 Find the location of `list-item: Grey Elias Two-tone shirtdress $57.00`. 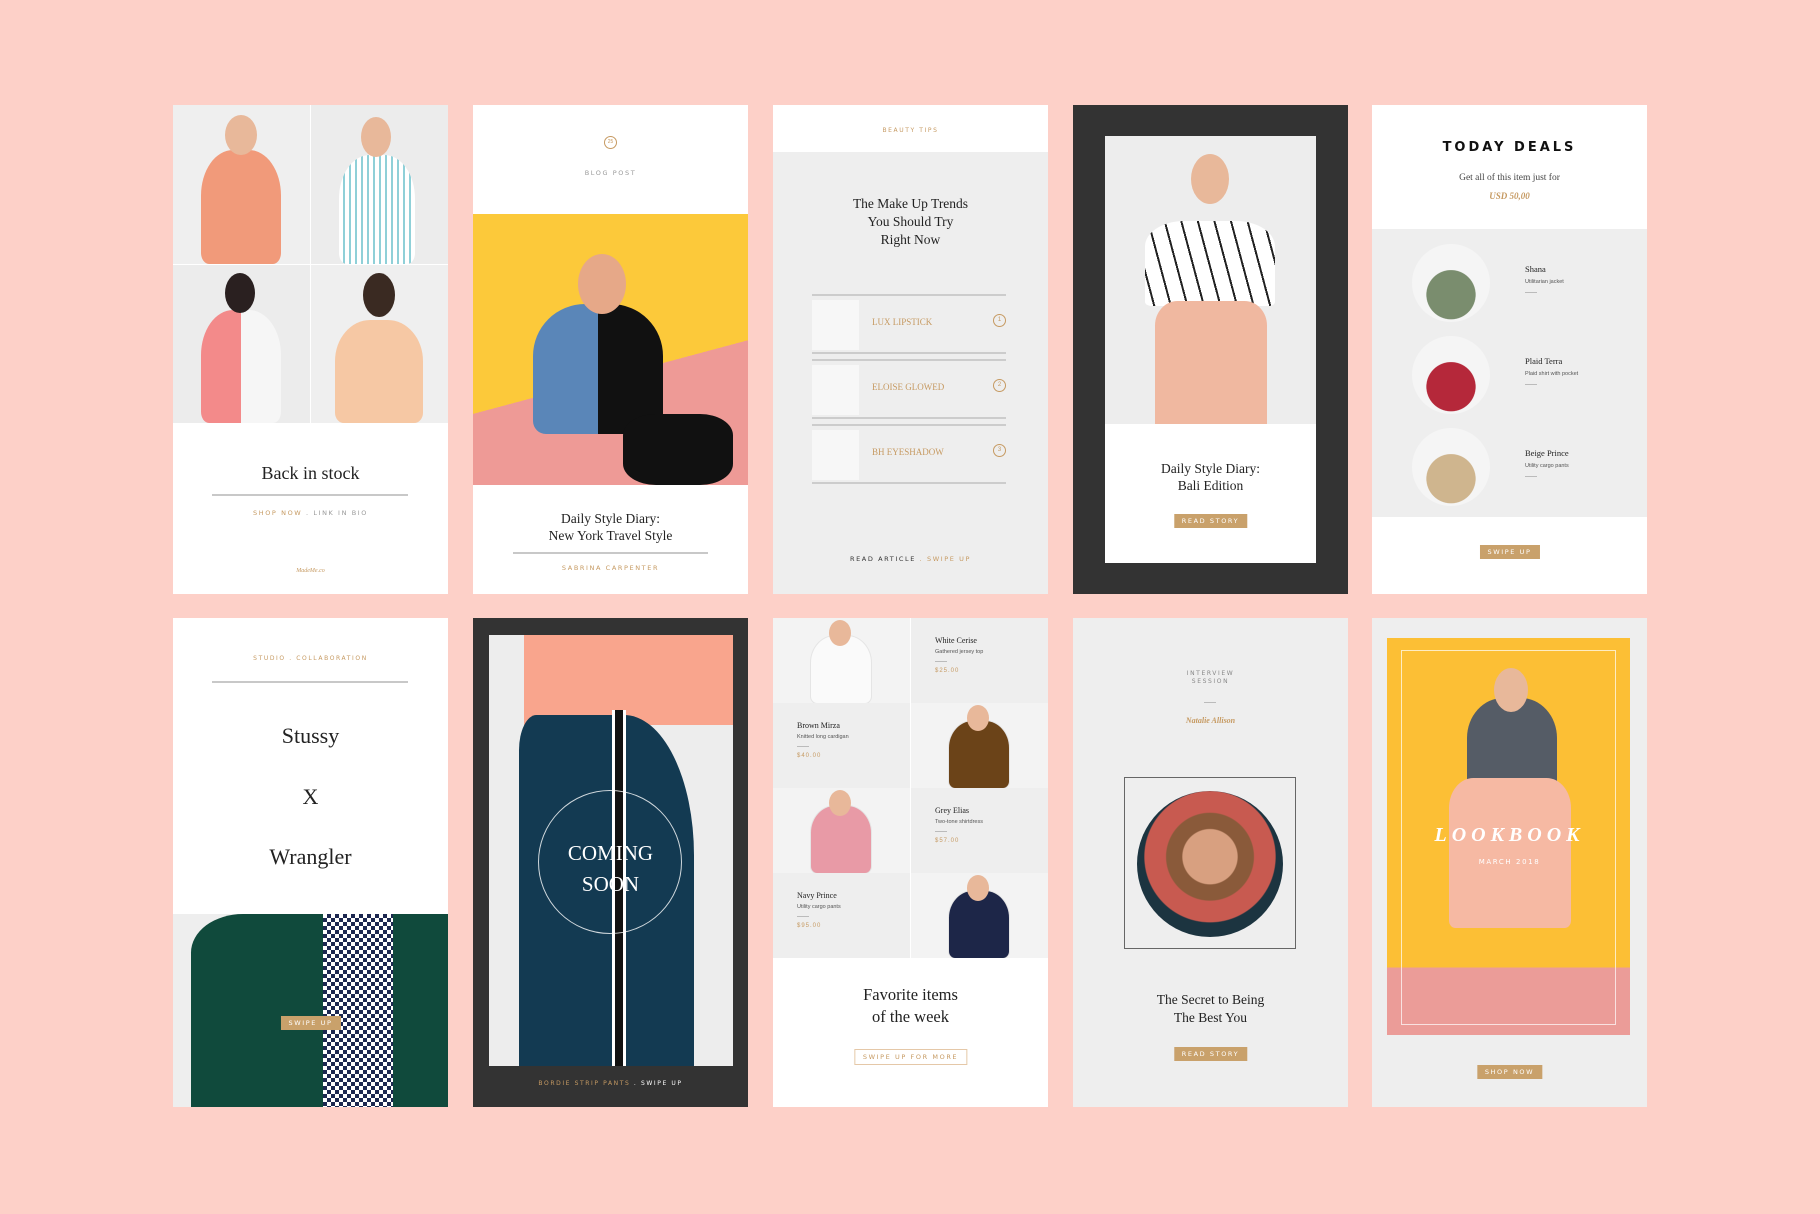

list-item: Grey Elias Two-tone shirtdress $57.00 is located at coordinates (979, 830).